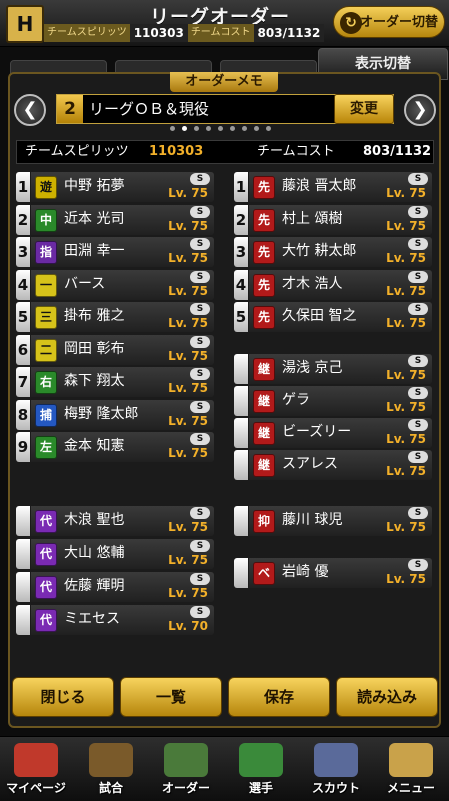 This screenshot has width=449, height=801. What do you see at coordinates (225, 152) in the screenshot?
I see `team-stats-bar: チームスピリッツ 110303 チームコスト 803/1132` at bounding box center [225, 152].